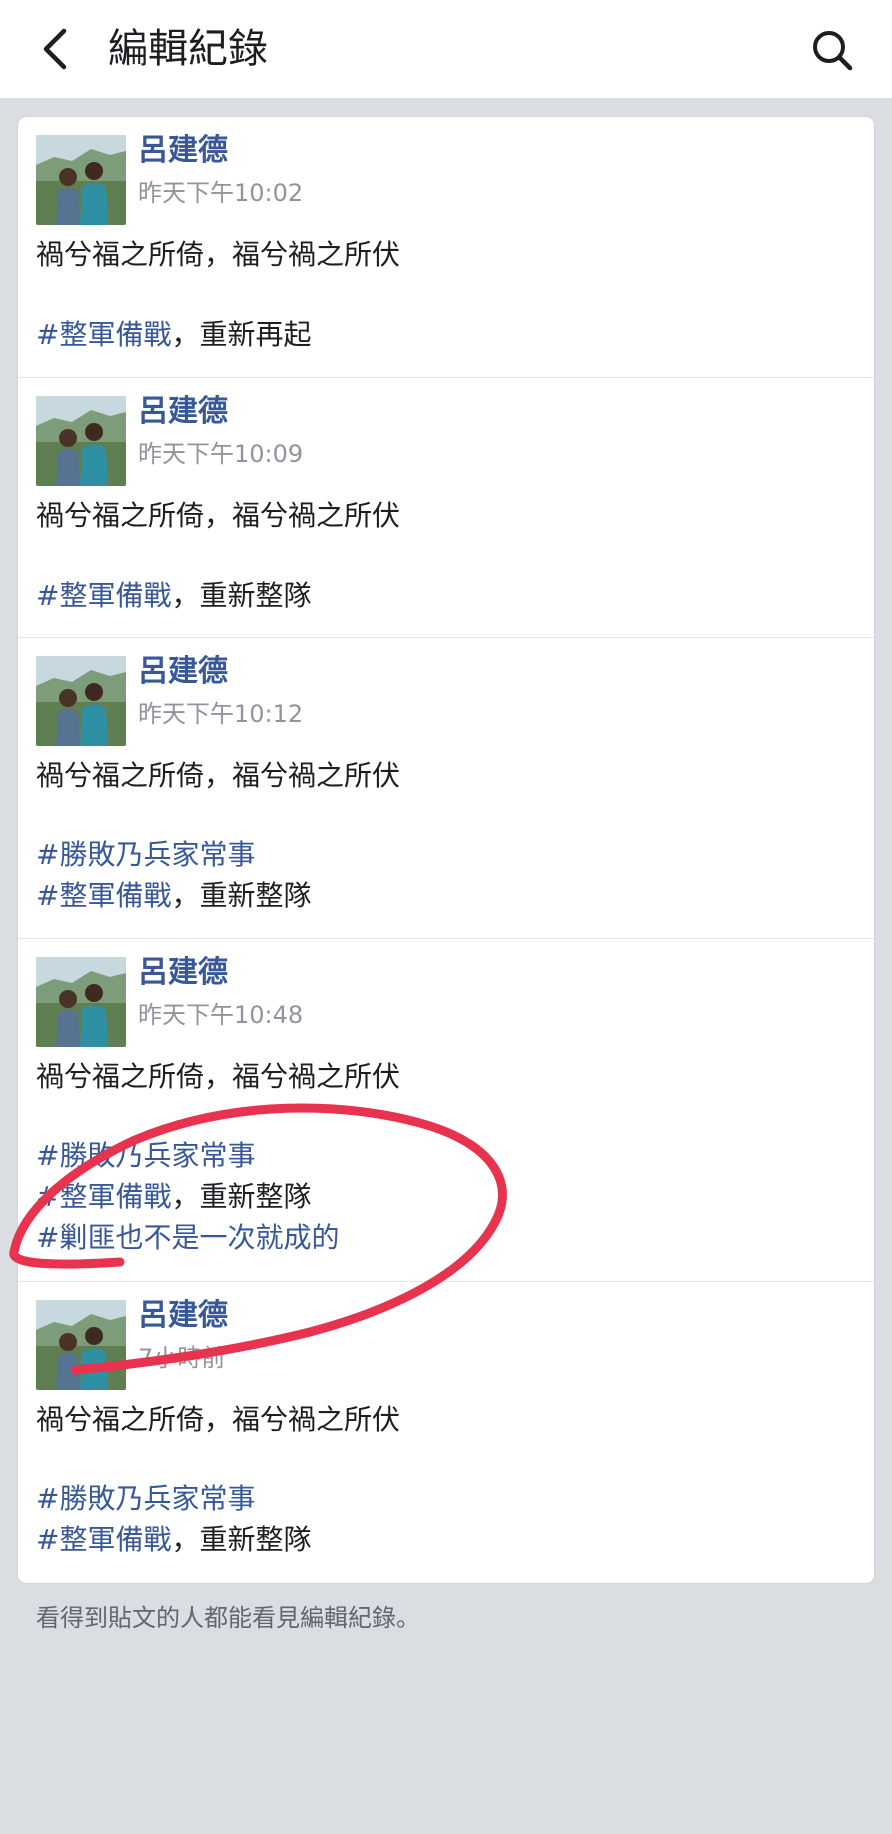  Describe the element at coordinates (228, 1618) in the screenshot. I see `footer-note: 看得到貼文的人都能看見編輯紀錄。` at that location.